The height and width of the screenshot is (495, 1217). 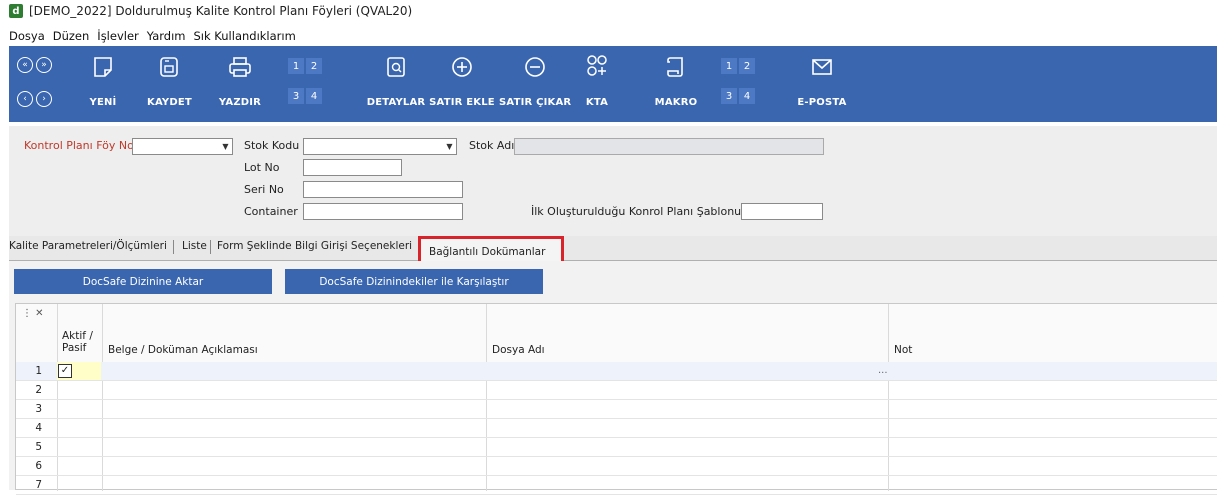 What do you see at coordinates (396, 67) in the screenshot?
I see `details-icon` at bounding box center [396, 67].